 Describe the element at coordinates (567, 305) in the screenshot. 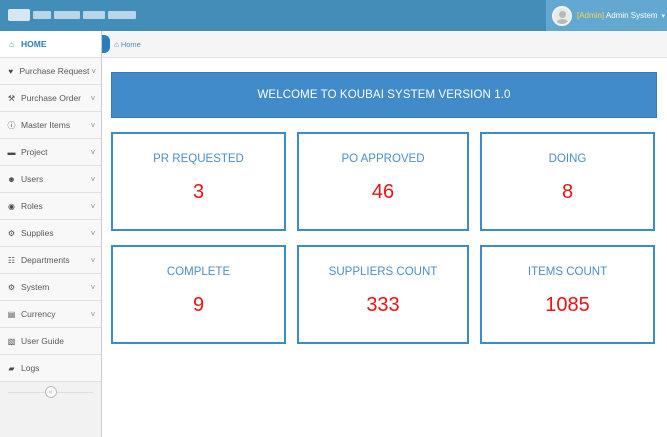

I see `stat-card-value: 1085` at that location.